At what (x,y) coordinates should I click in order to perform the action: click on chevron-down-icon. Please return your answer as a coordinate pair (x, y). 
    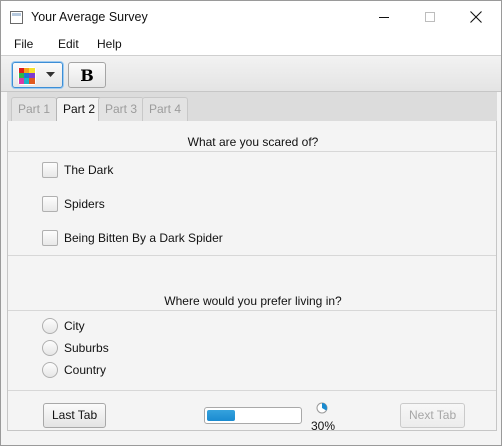
    Looking at the image, I should click on (50, 74).